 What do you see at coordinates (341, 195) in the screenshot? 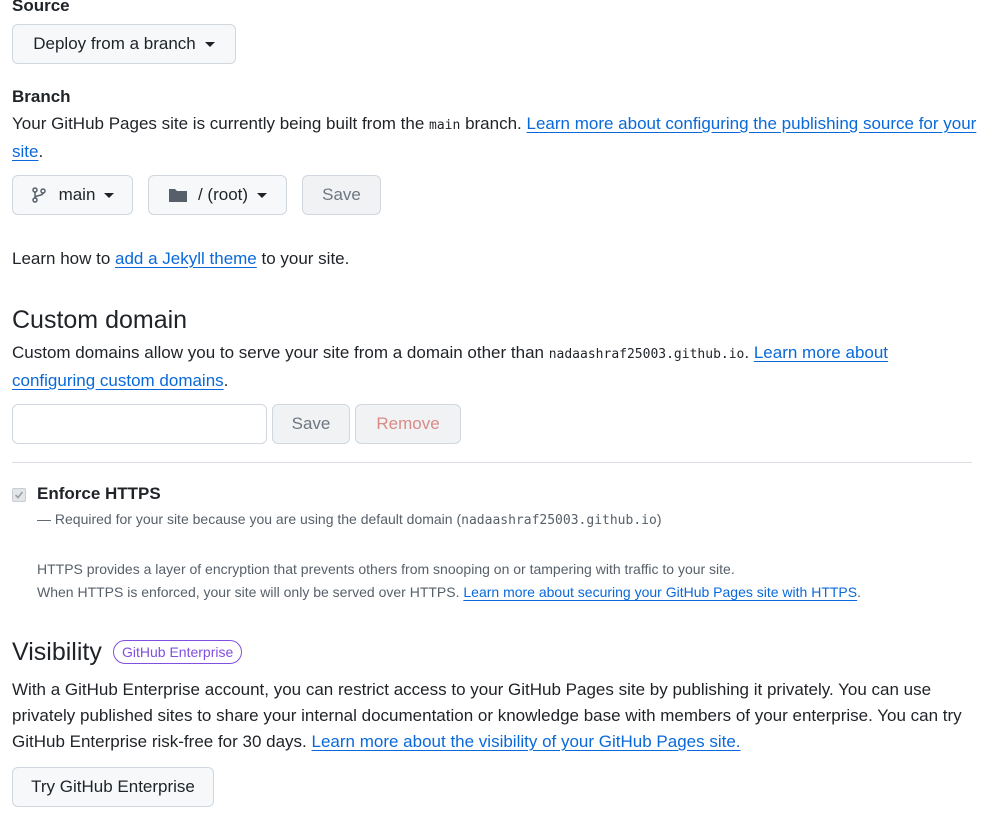
I see `branch-save-button: Save` at bounding box center [341, 195].